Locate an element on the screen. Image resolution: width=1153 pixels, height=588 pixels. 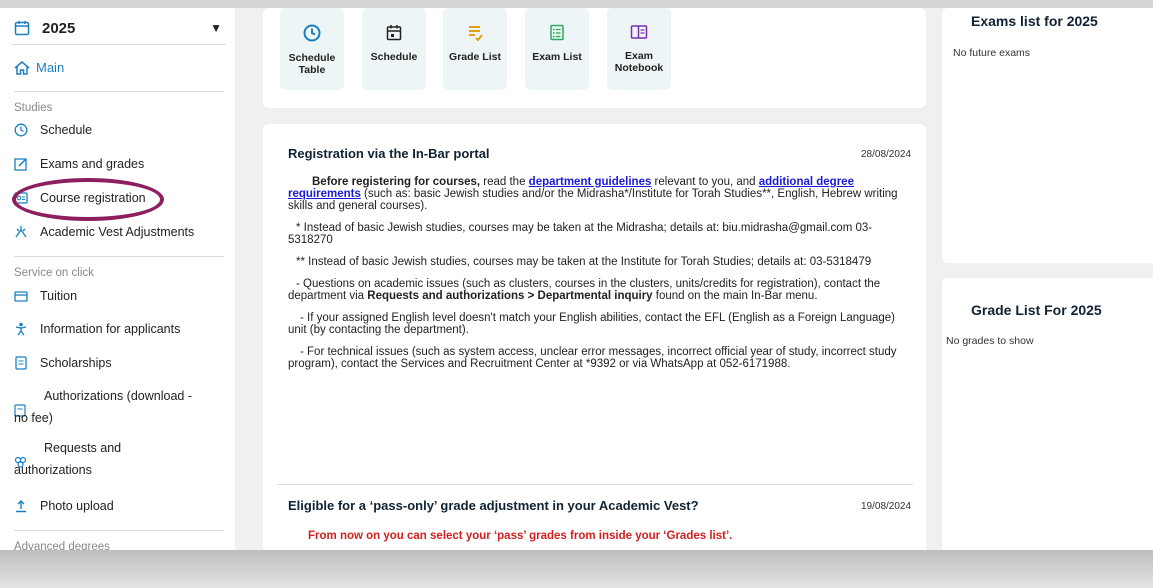
sidebar-item-information-applicants: Information for applicants is located at coordinates (97, 329).